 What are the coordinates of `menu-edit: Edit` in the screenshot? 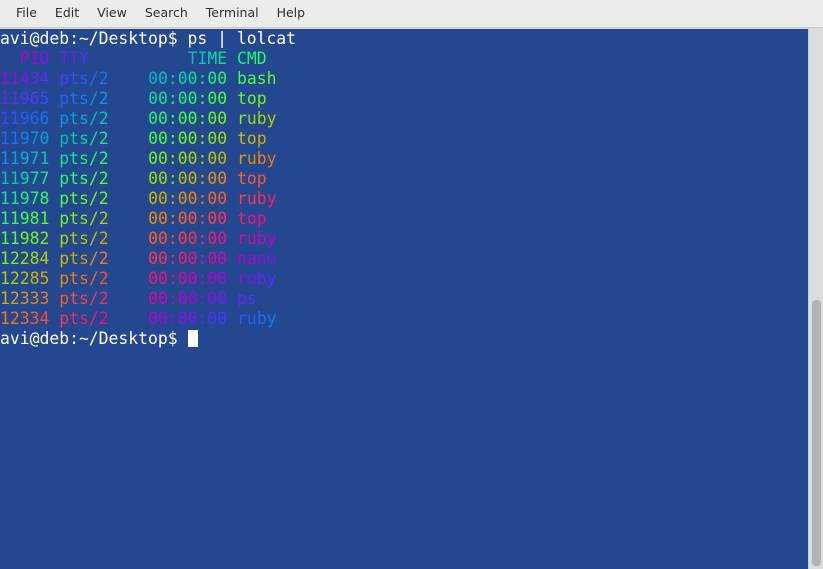 It's located at (67, 14).